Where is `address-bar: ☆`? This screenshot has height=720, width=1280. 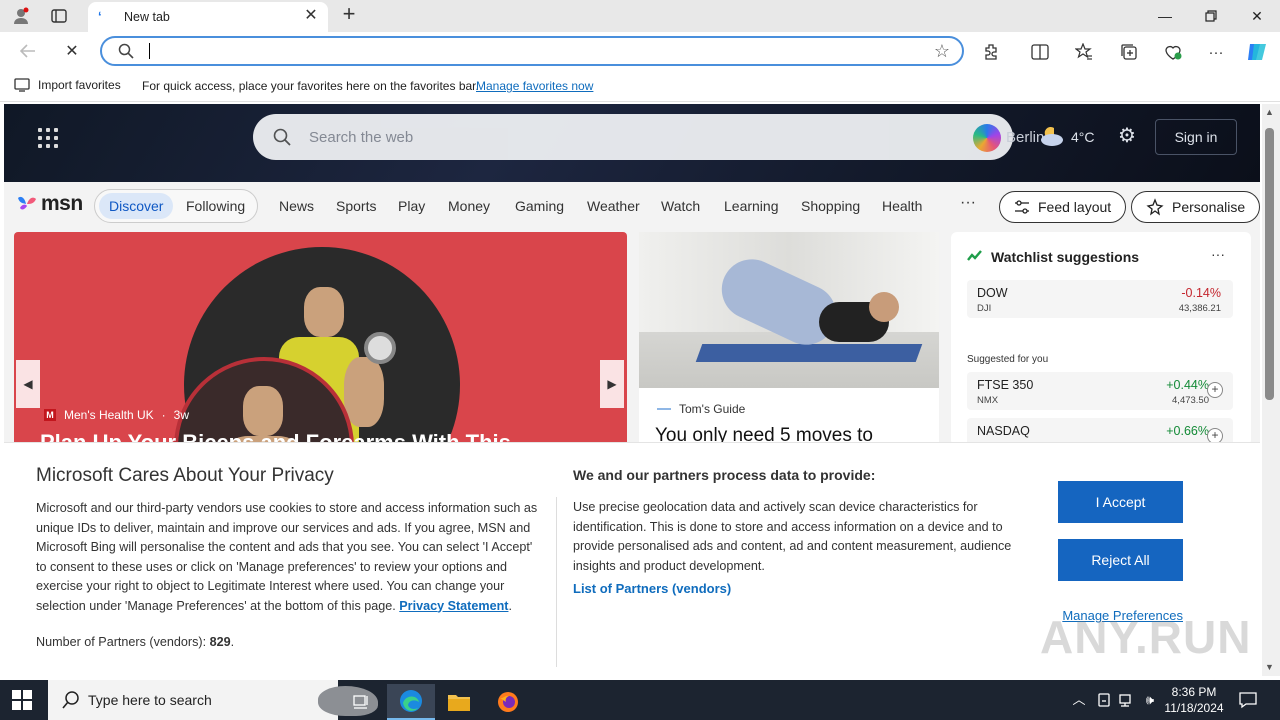
address-bar: ☆ is located at coordinates (532, 51).